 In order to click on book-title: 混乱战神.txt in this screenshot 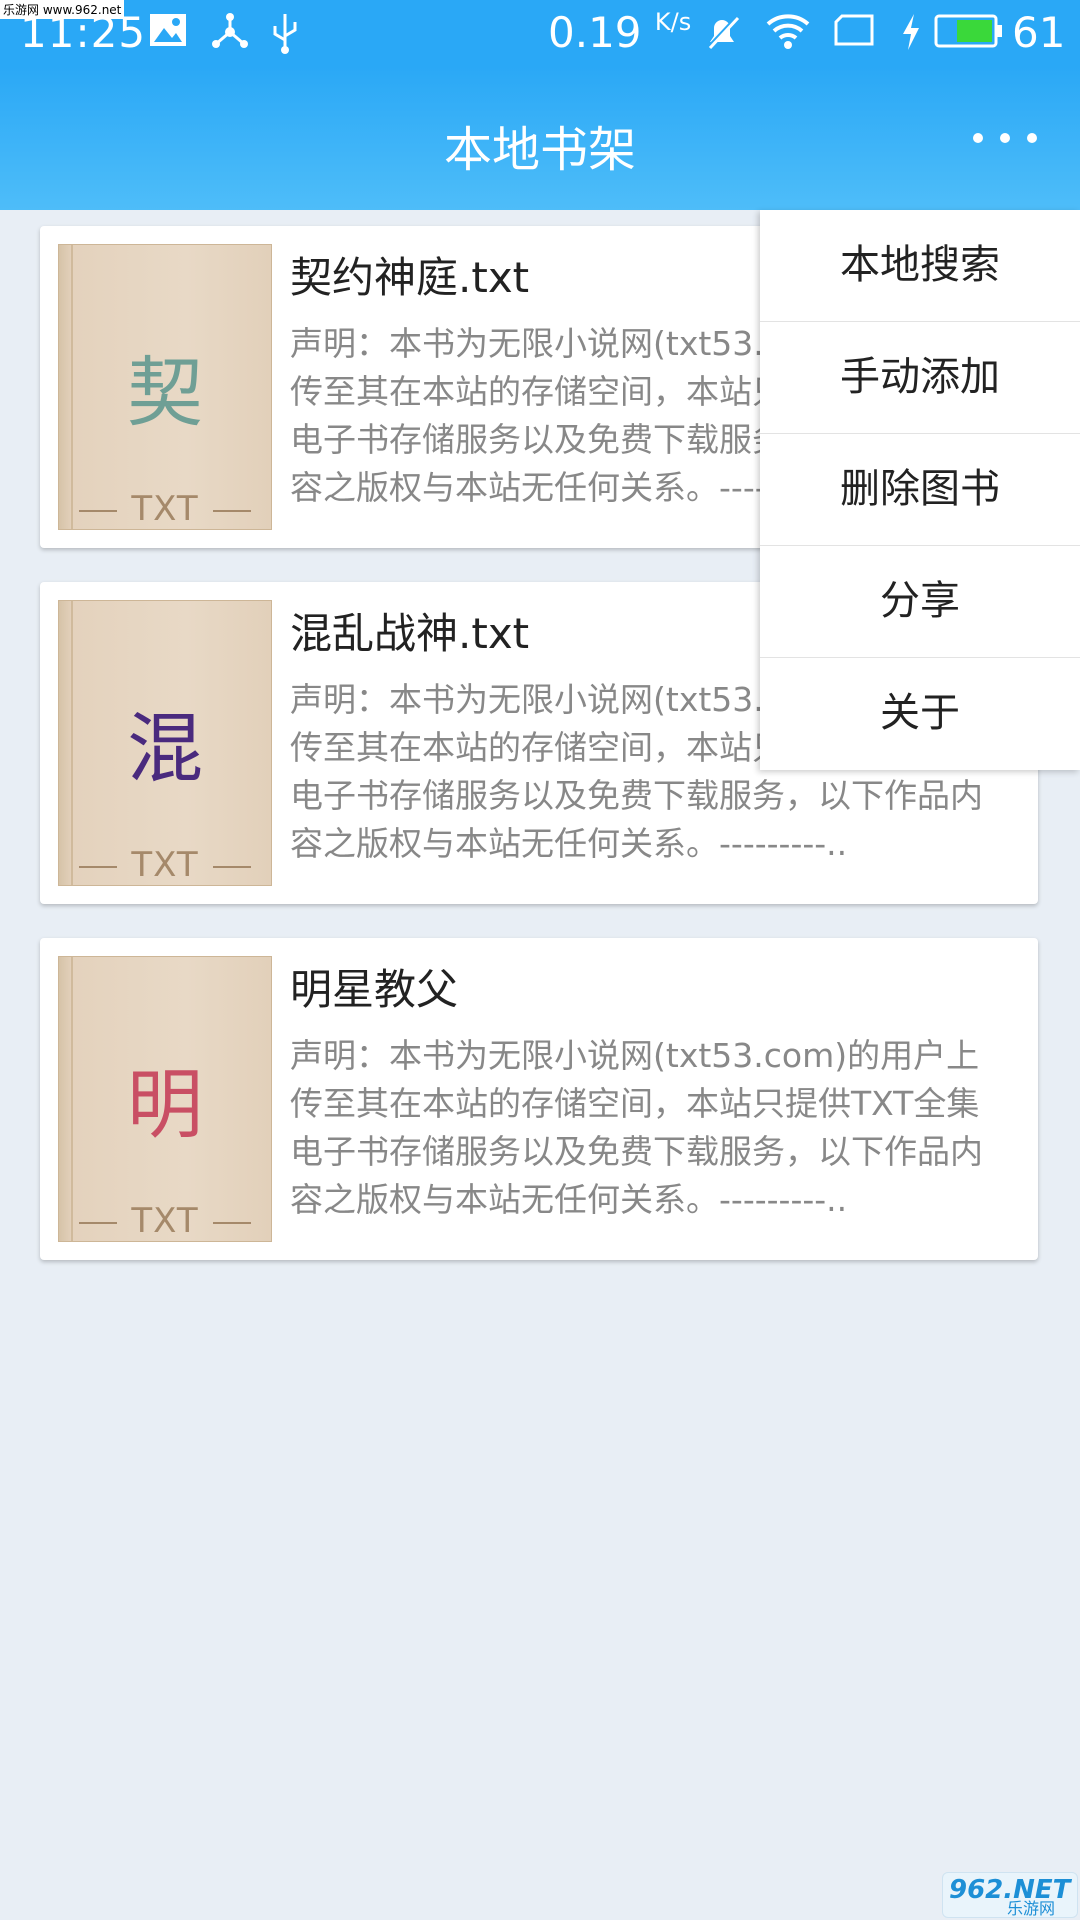, I will do `click(410, 633)`.